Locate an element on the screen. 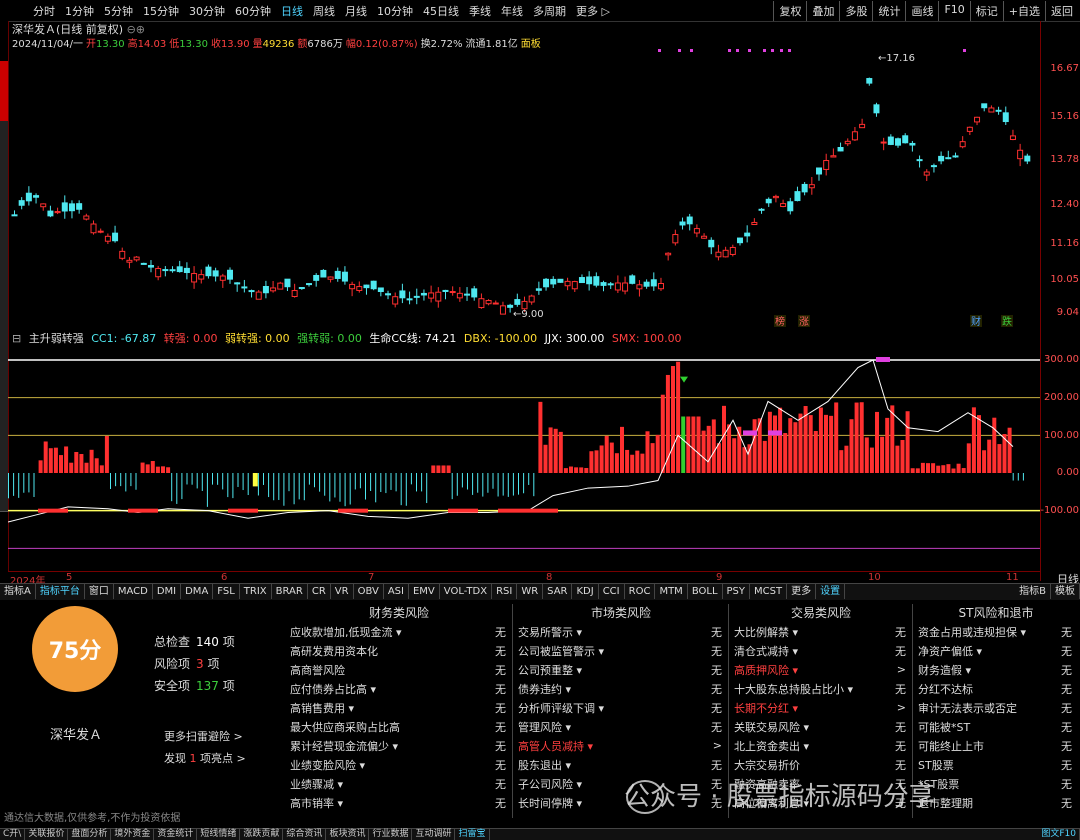 The image size is (1080, 840). period-tab-1: 1分钟 is located at coordinates (79, 11).